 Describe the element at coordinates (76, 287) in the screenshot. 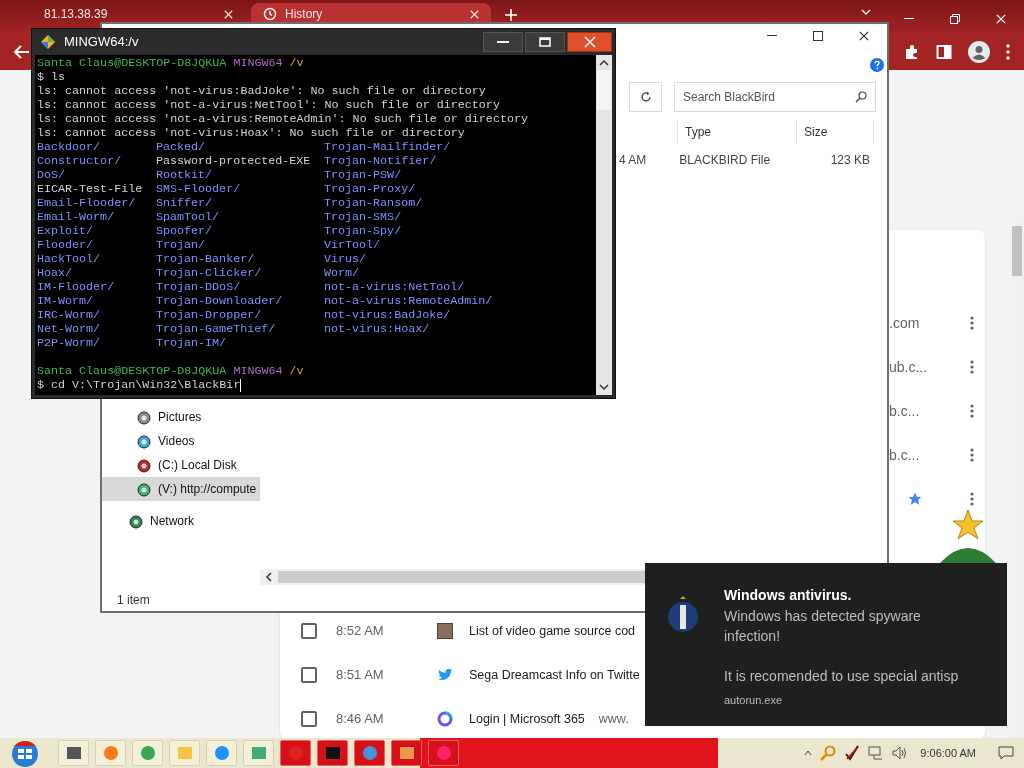

I see `file-listing-entry: IM-Flooder/` at that location.